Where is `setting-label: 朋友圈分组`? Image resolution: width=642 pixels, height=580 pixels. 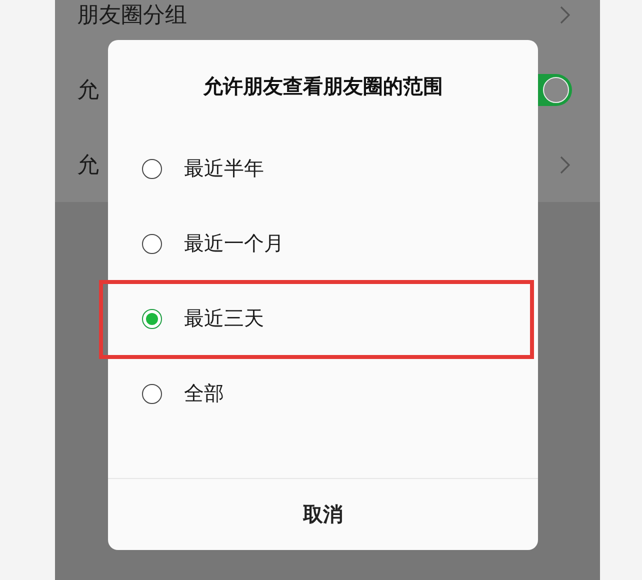
setting-label: 朋友圈分组 is located at coordinates (132, 16).